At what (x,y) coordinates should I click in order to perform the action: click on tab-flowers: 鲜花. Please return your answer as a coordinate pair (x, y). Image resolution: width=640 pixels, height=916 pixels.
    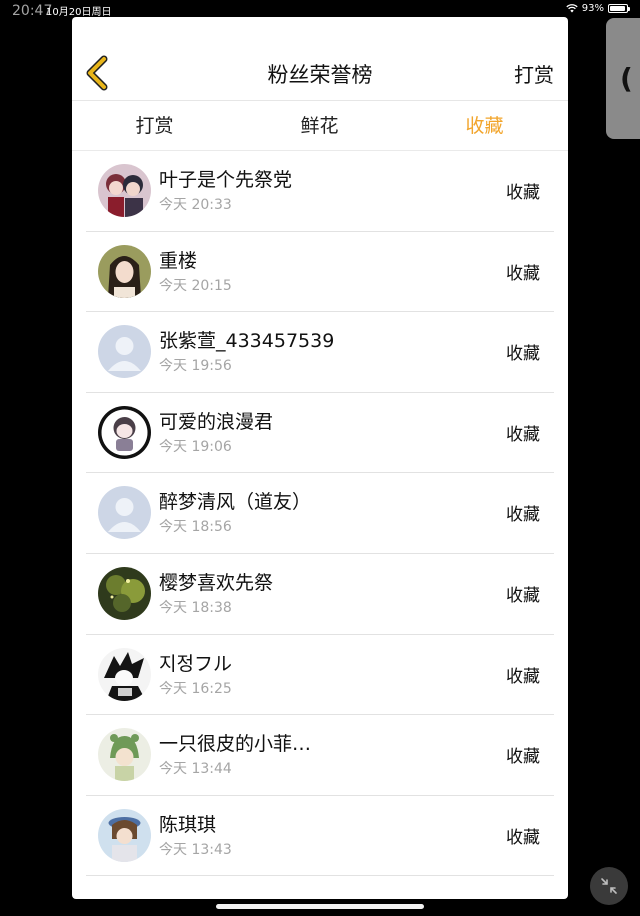
    Looking at the image, I should click on (319, 125).